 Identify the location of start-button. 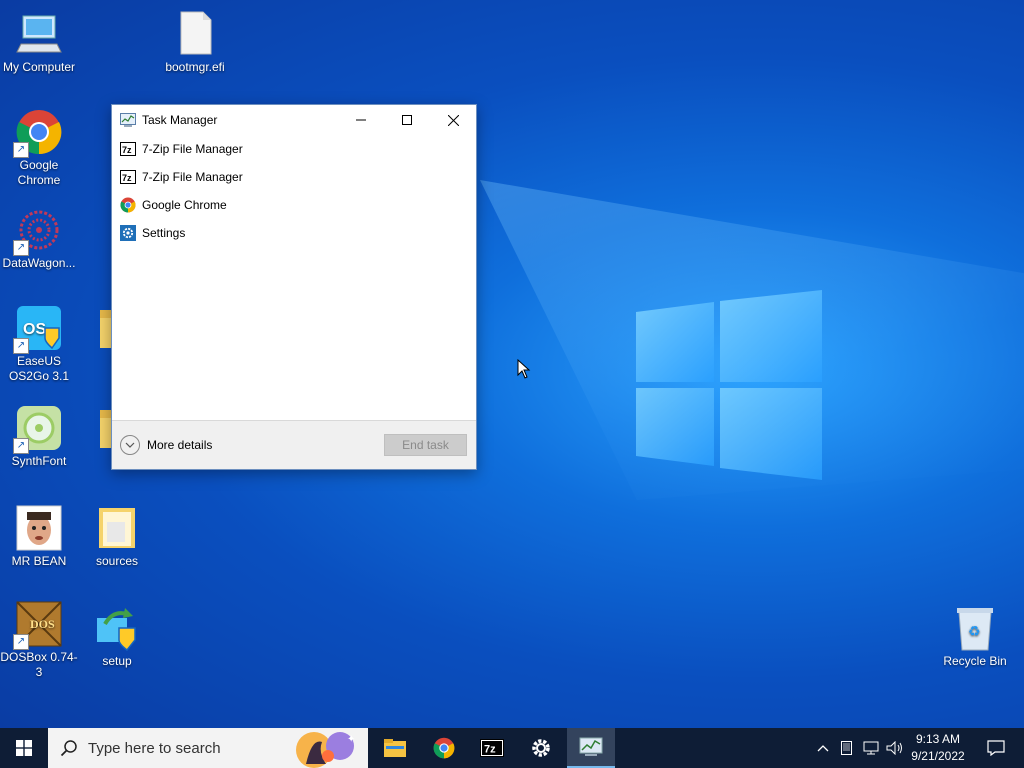
(24, 748).